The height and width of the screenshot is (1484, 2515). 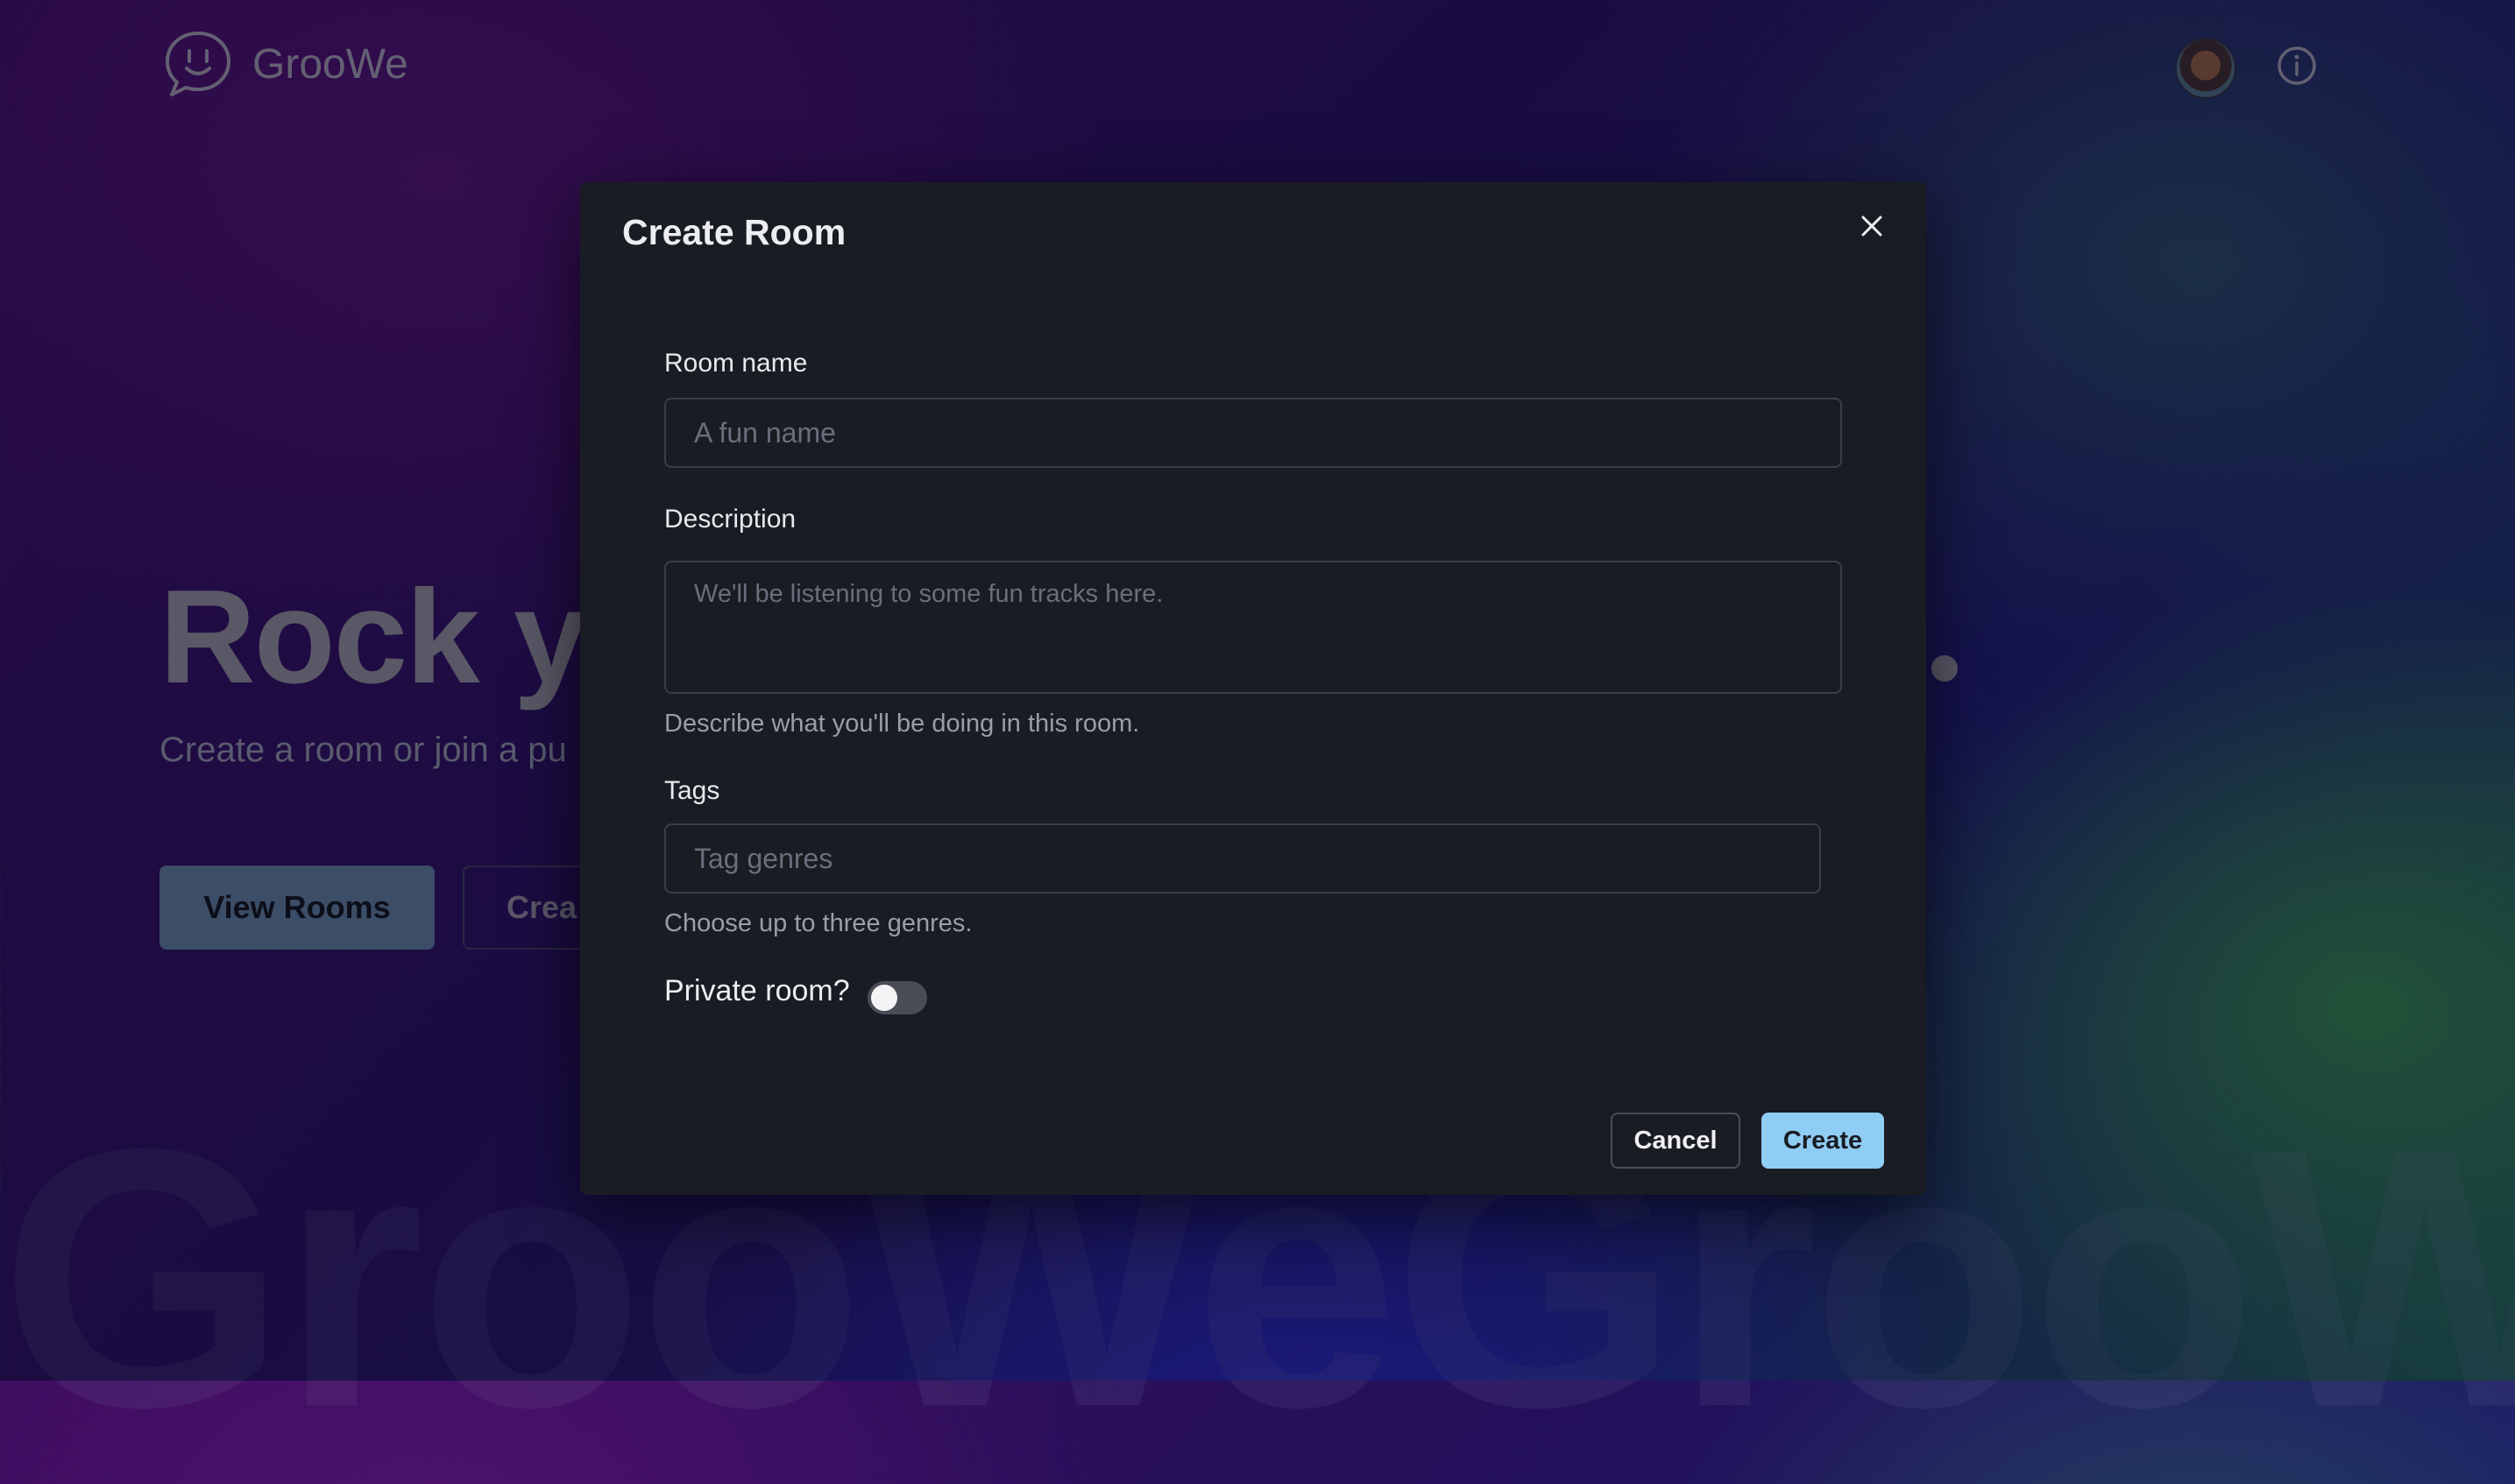 I want to click on tags-helper-text: Choose up to three genres., so click(x=818, y=923).